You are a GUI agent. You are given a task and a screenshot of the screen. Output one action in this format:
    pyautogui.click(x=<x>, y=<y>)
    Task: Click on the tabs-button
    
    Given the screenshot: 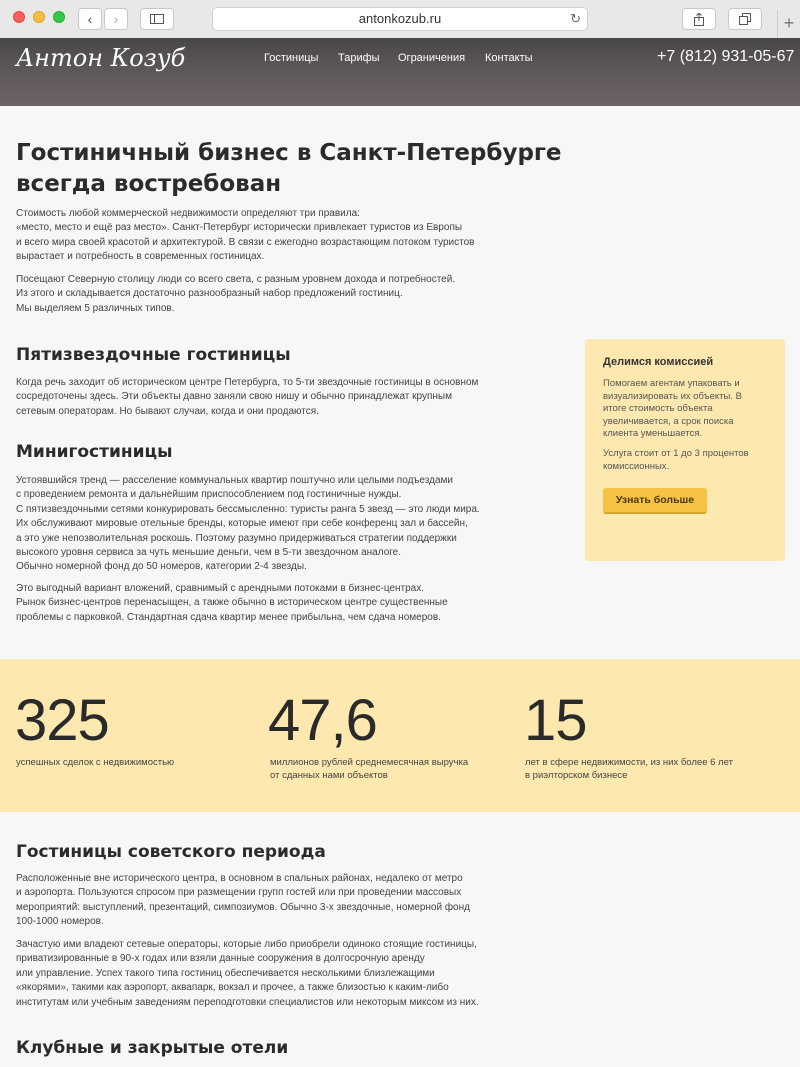 What is the action you would take?
    pyautogui.click(x=745, y=19)
    